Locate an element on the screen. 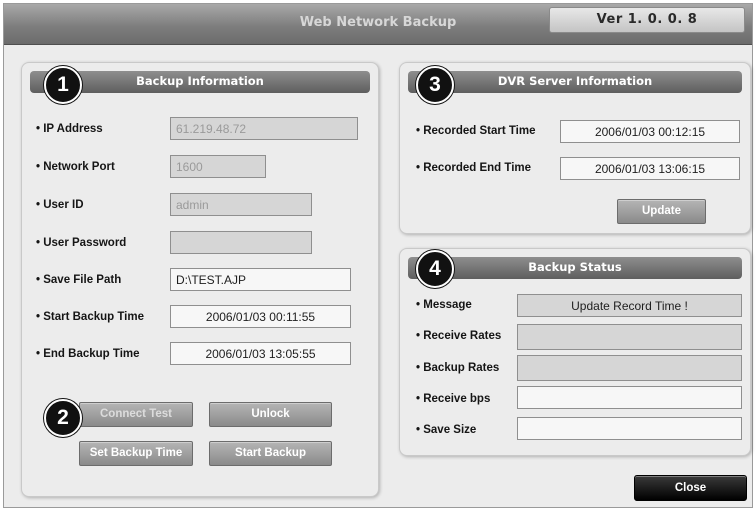 This screenshot has width=756, height=511. step-4-badge: 4 is located at coordinates (435, 269).